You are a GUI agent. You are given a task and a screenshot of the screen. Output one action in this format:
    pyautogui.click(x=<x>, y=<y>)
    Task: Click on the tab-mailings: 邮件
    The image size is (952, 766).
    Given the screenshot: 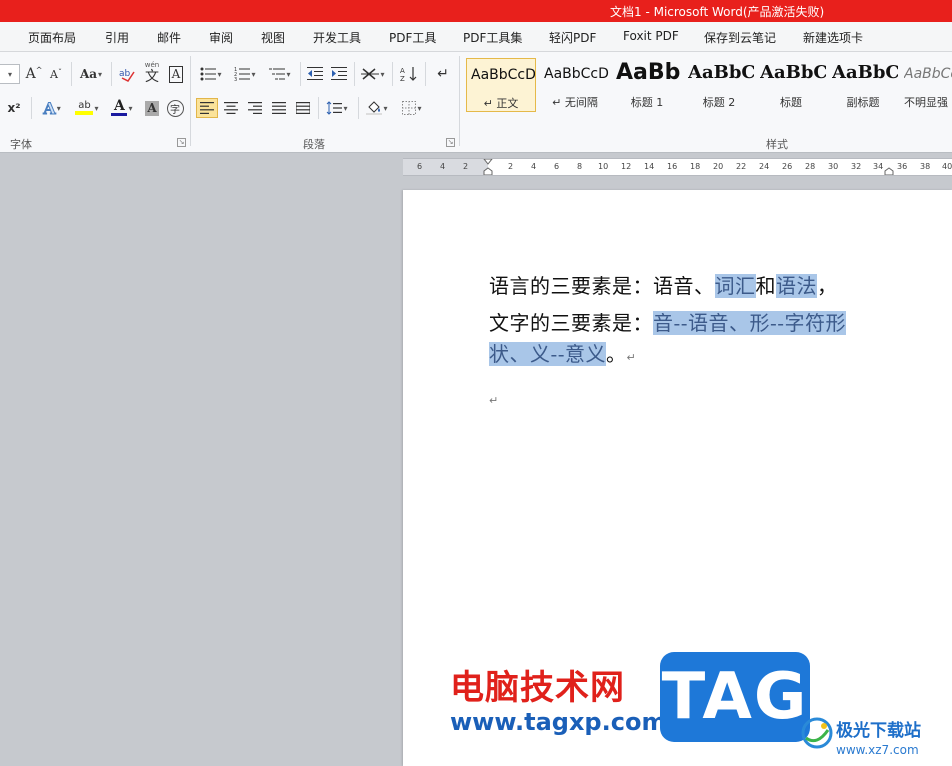 What is the action you would take?
    pyautogui.click(x=169, y=37)
    